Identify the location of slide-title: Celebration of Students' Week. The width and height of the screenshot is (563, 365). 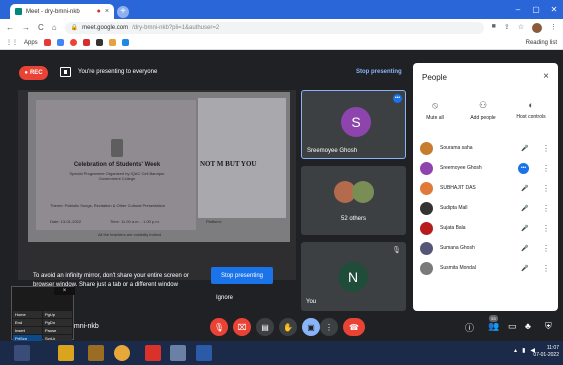
(117, 165).